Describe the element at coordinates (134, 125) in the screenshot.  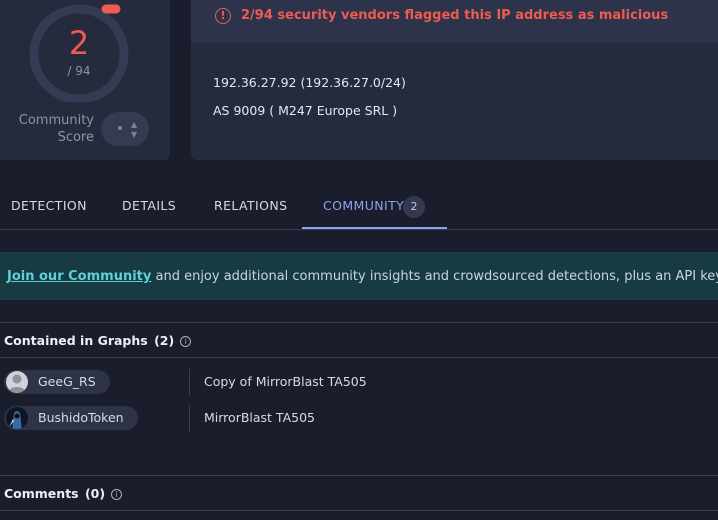
I see `vote-up-icon: ▲` at that location.